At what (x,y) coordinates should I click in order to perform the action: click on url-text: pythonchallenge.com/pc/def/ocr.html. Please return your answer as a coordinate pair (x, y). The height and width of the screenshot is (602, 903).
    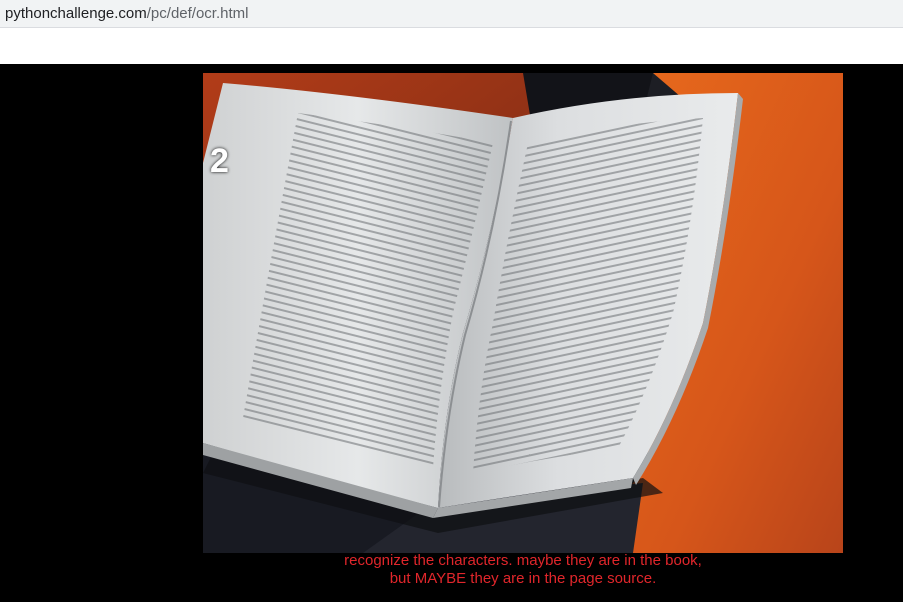
    Looking at the image, I should click on (126, 14).